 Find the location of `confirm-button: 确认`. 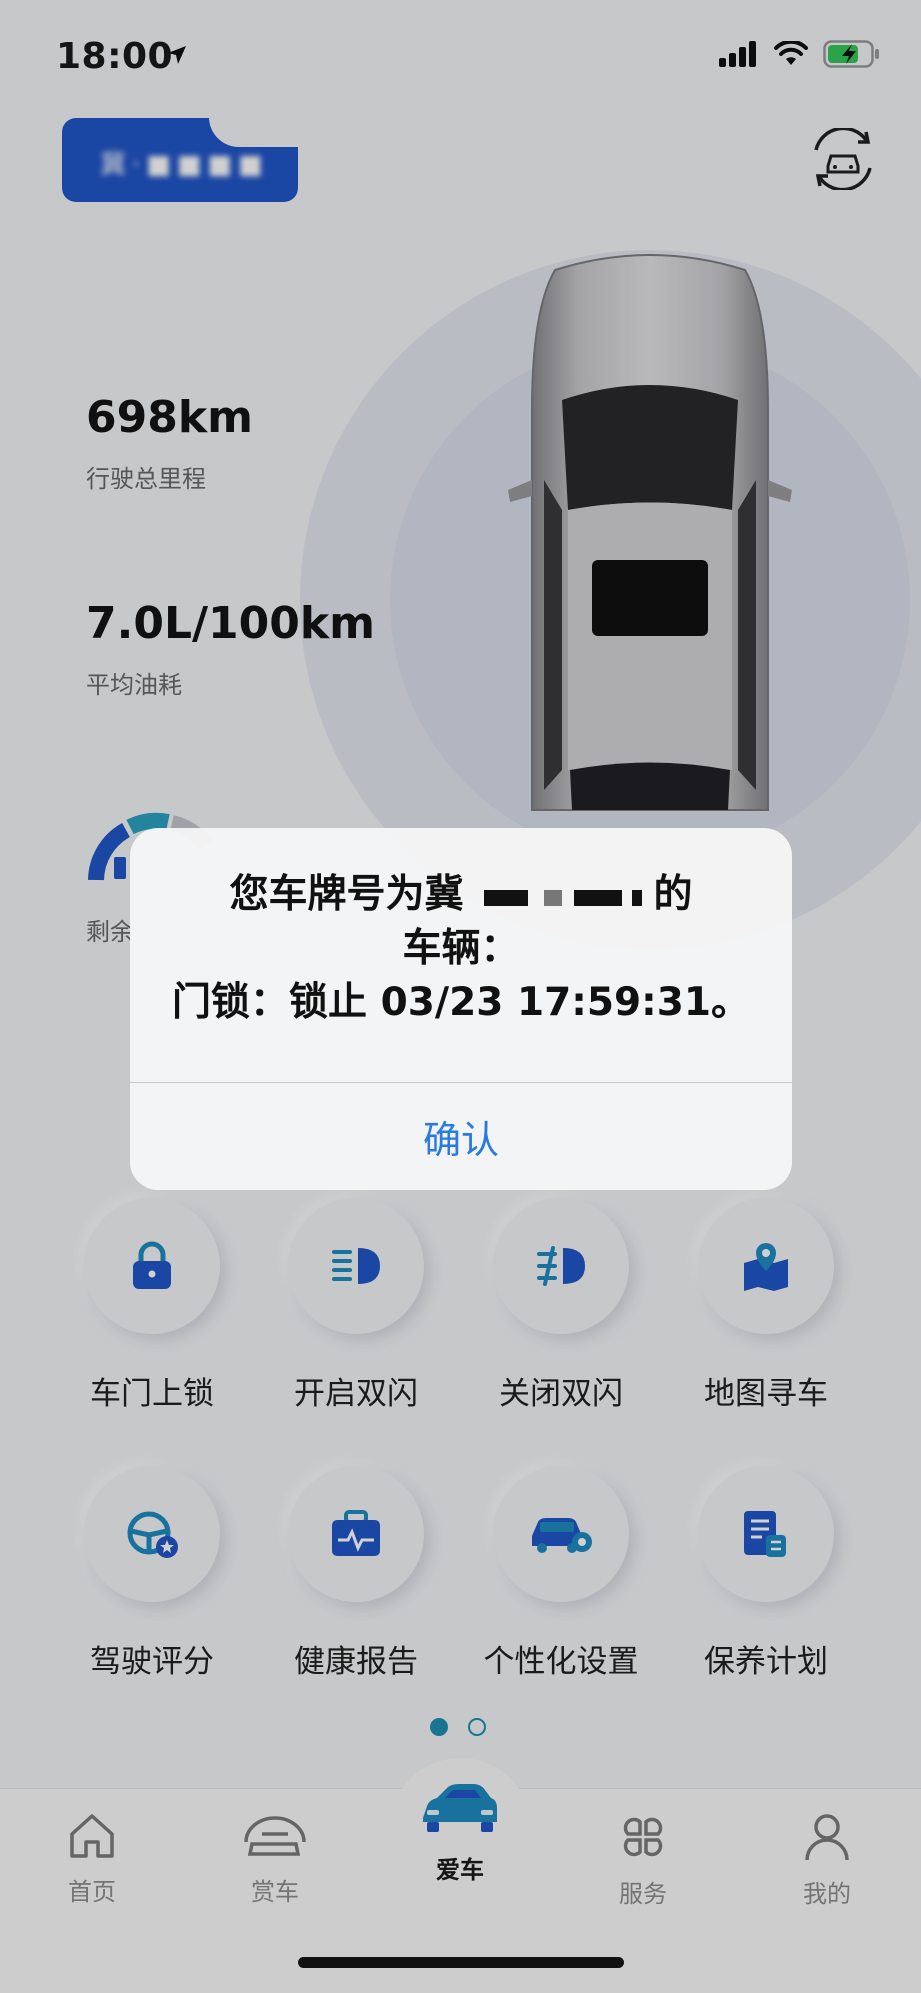

confirm-button: 确认 is located at coordinates (461, 1136).